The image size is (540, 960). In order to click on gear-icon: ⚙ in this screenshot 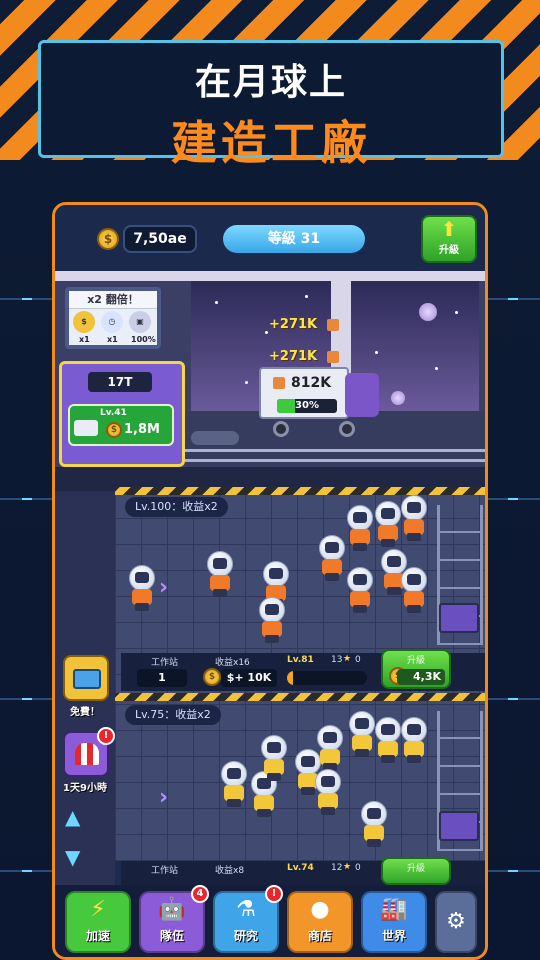, I will do `click(456, 921)`.